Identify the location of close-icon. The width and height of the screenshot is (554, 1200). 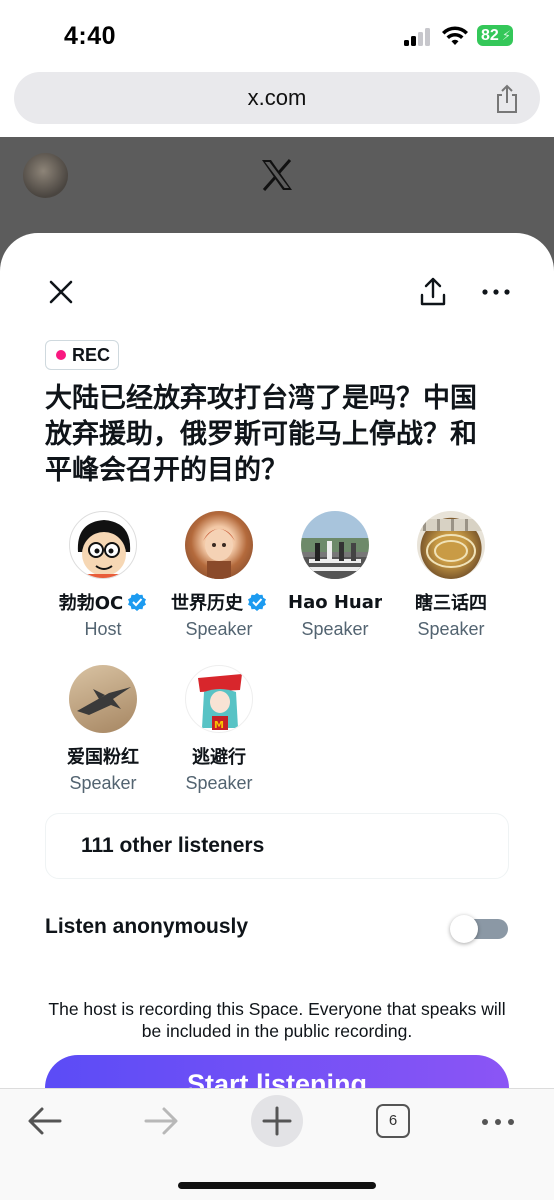
(61, 292).